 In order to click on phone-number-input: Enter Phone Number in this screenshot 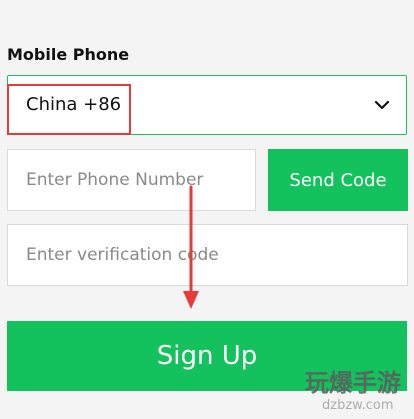, I will do `click(131, 180)`.